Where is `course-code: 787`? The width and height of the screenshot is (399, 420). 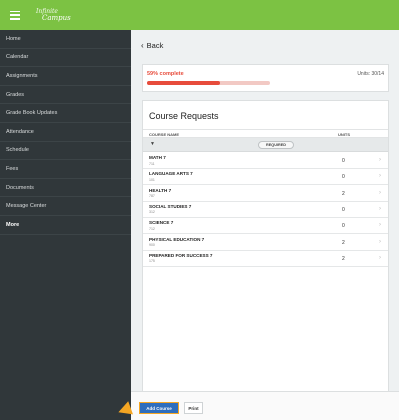 course-code: 787 is located at coordinates (152, 196).